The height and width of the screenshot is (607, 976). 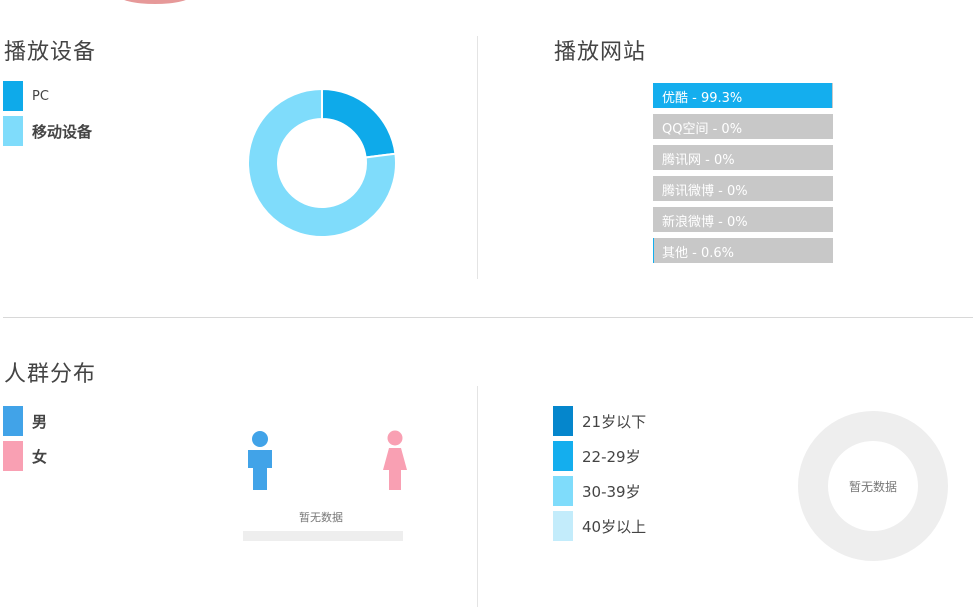 I want to click on legend-item-age-under-21: 21岁以下, so click(x=599, y=421).